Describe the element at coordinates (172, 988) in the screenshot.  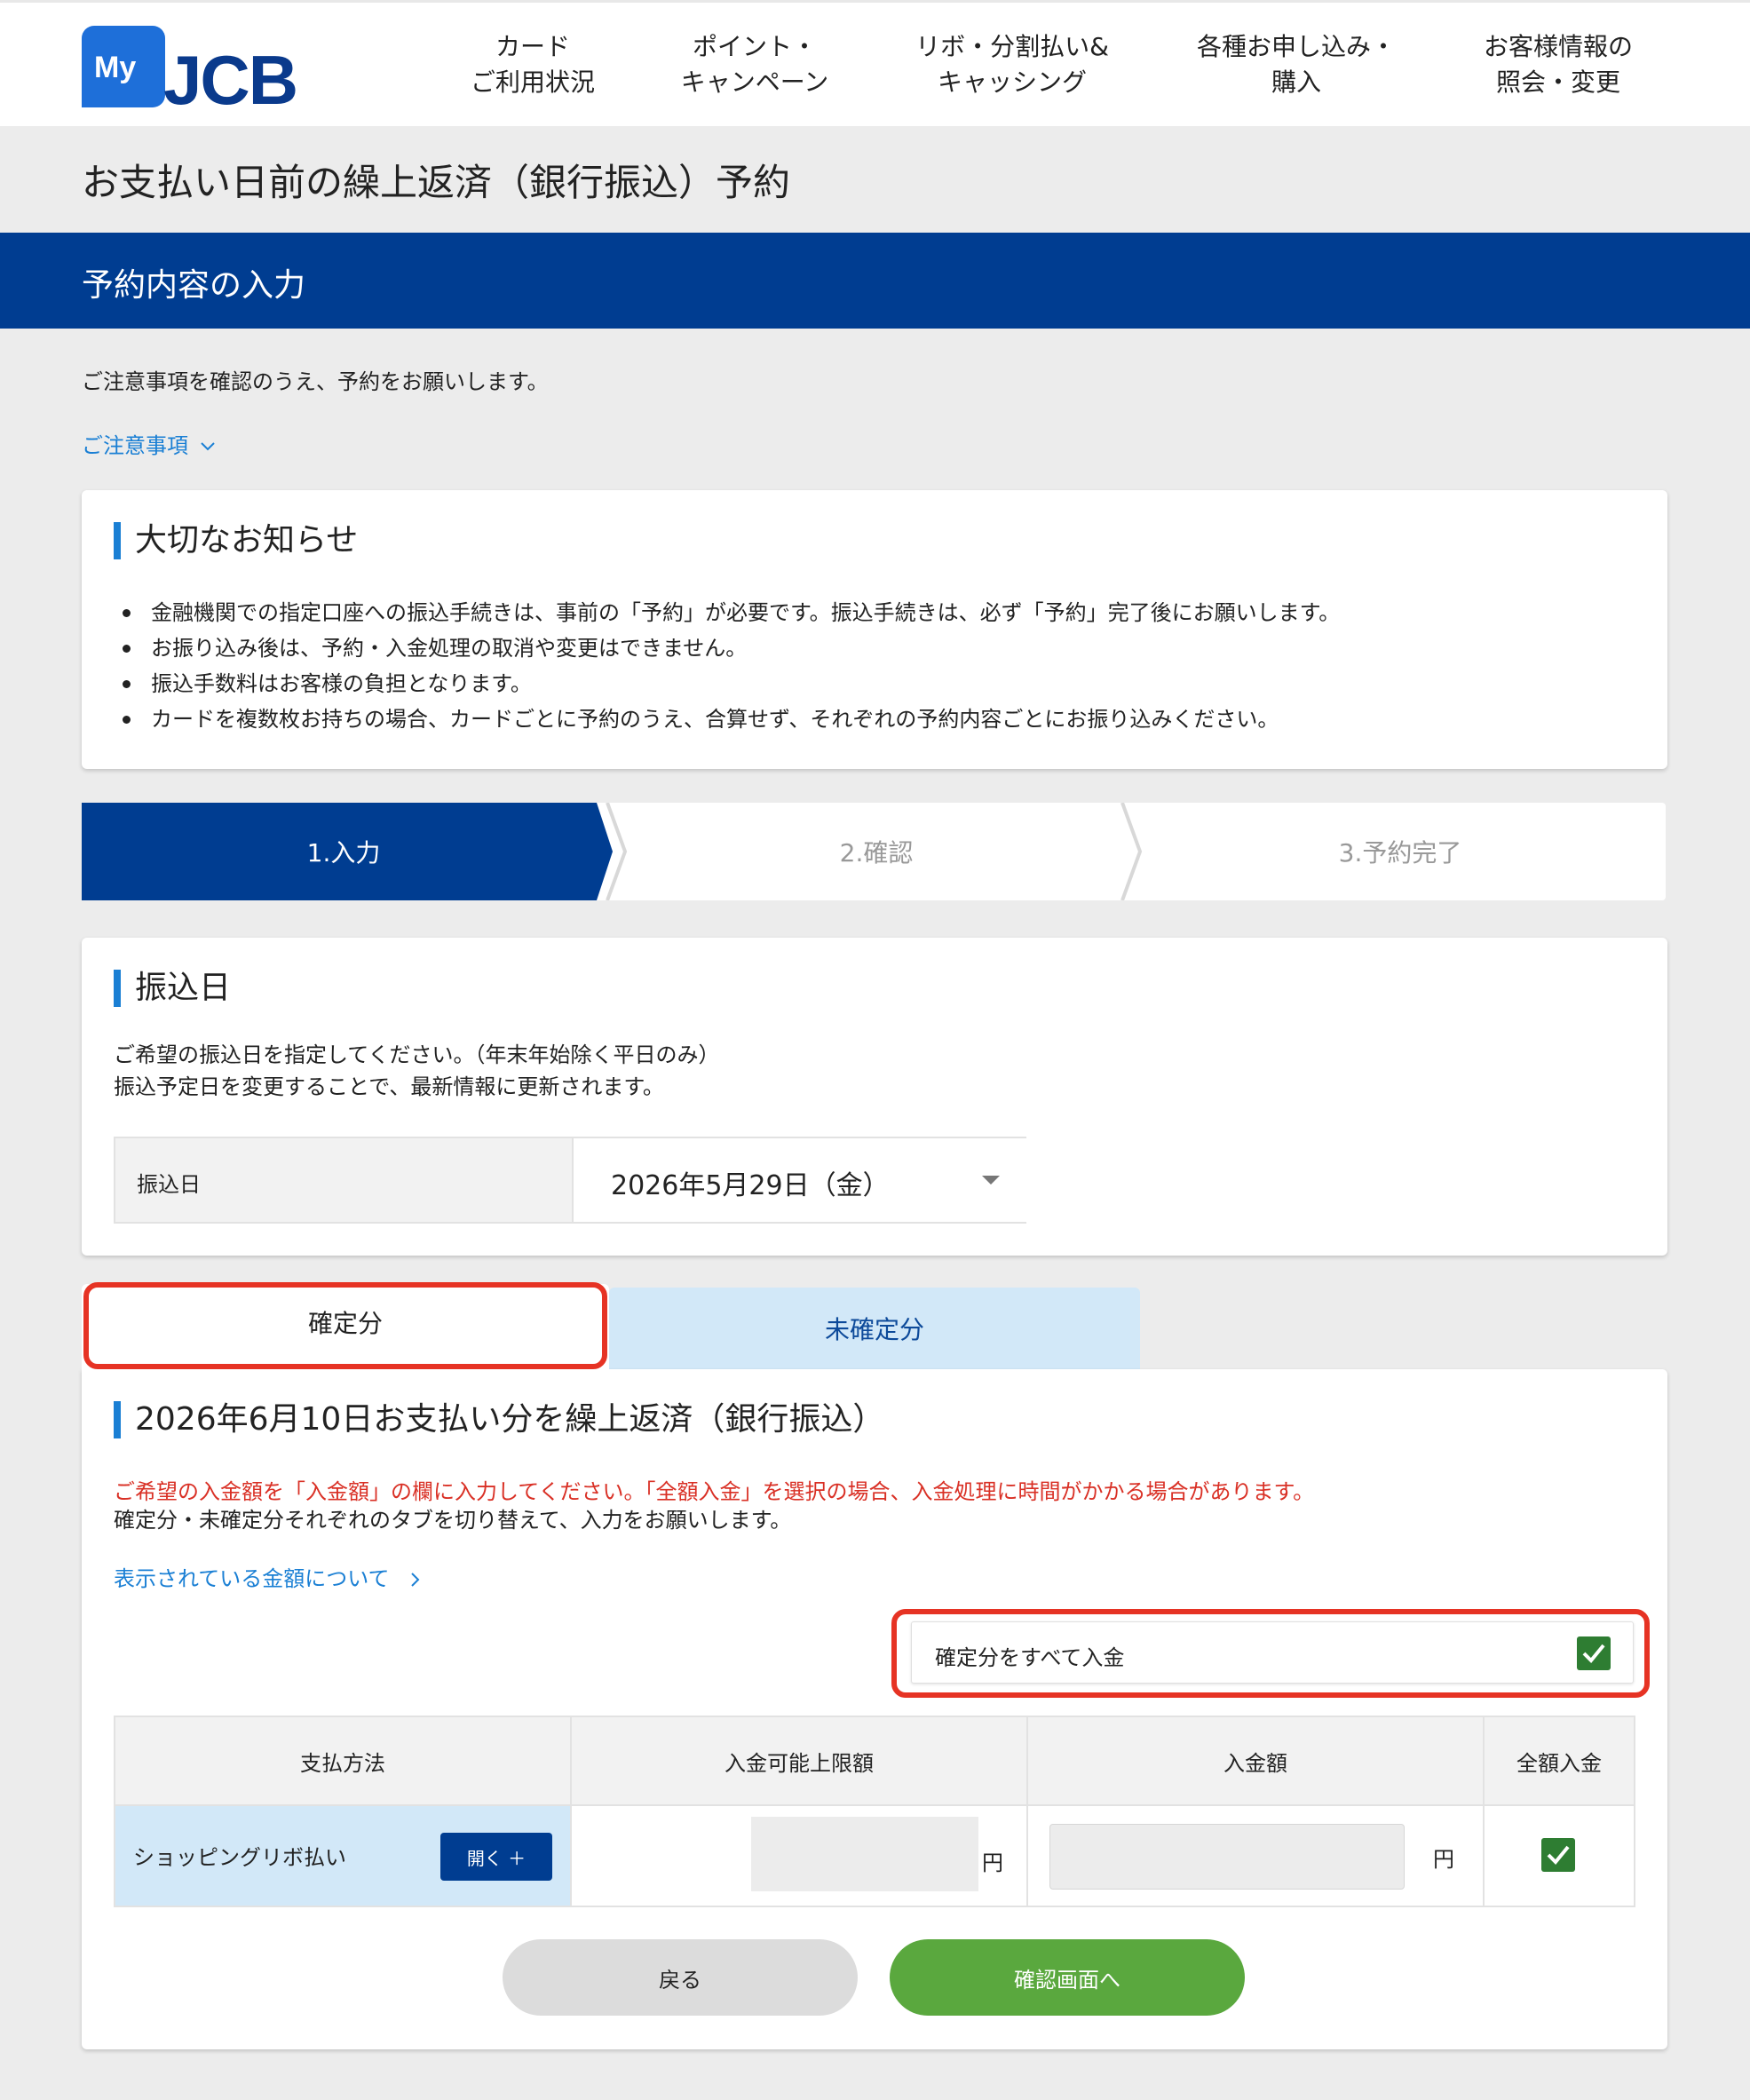
I see `transfer-heading: 振込日` at that location.